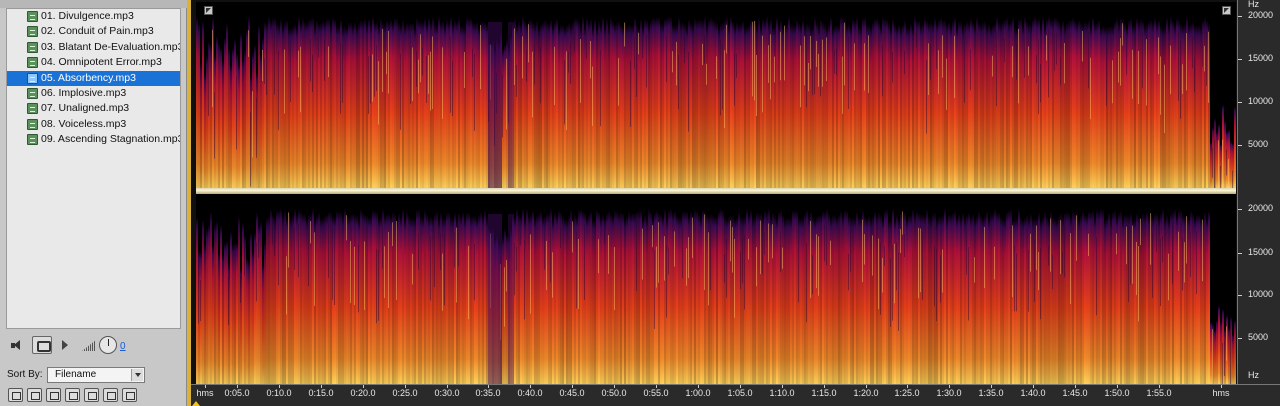 This screenshot has width=1280, height=406. I want to click on autoplay-button, so click(110, 395).